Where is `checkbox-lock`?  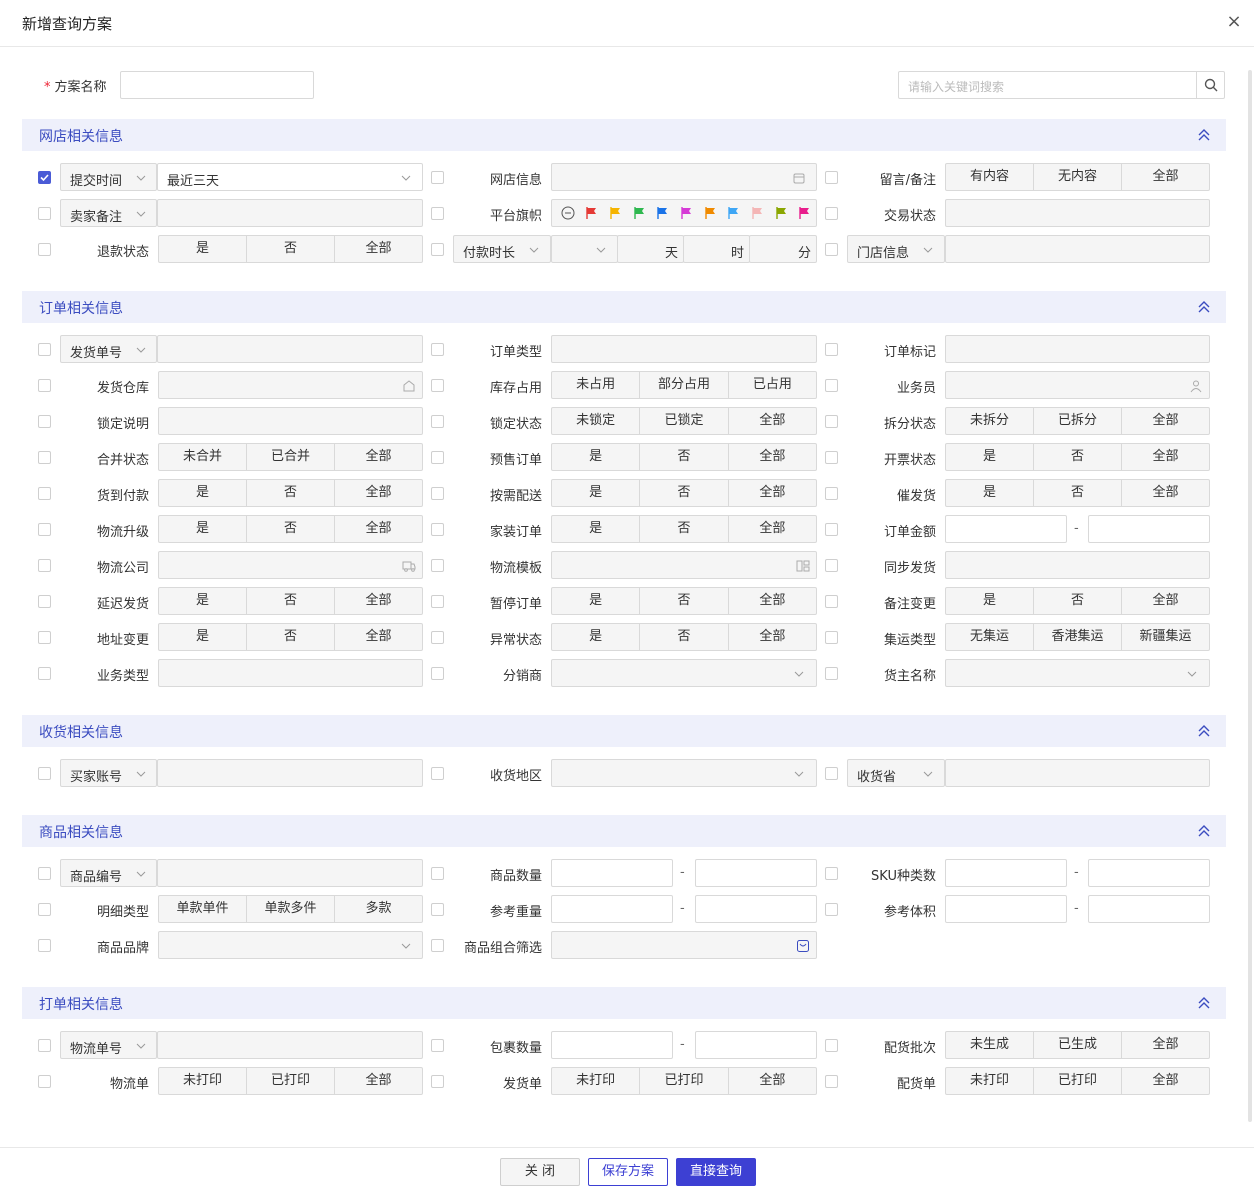 checkbox-lock is located at coordinates (437, 421).